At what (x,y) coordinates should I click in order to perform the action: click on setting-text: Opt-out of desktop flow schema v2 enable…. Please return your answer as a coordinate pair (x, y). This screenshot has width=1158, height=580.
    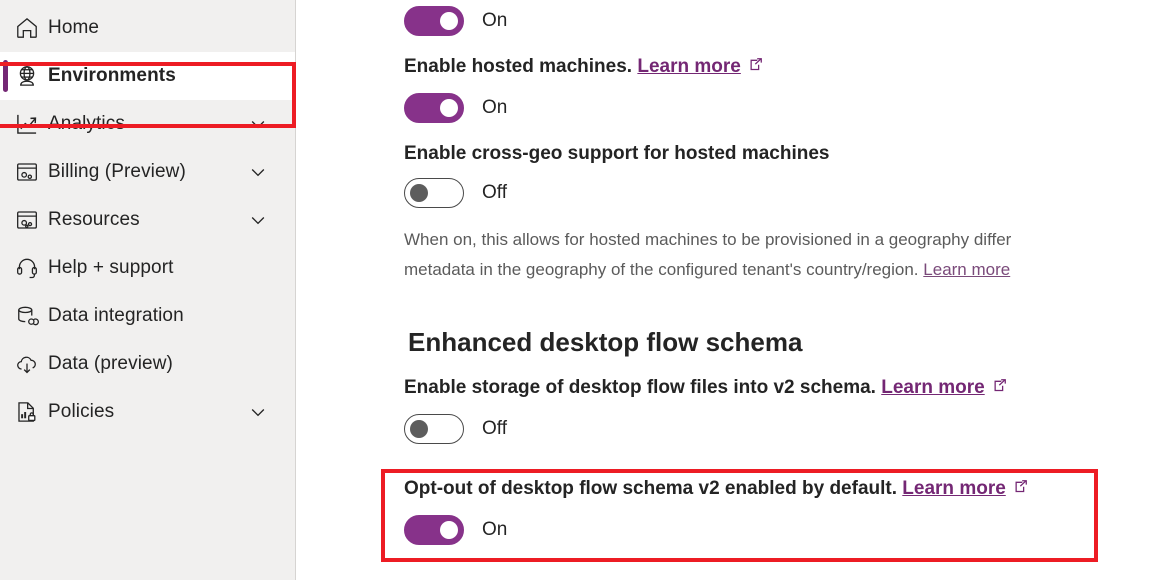
    Looking at the image, I should click on (651, 488).